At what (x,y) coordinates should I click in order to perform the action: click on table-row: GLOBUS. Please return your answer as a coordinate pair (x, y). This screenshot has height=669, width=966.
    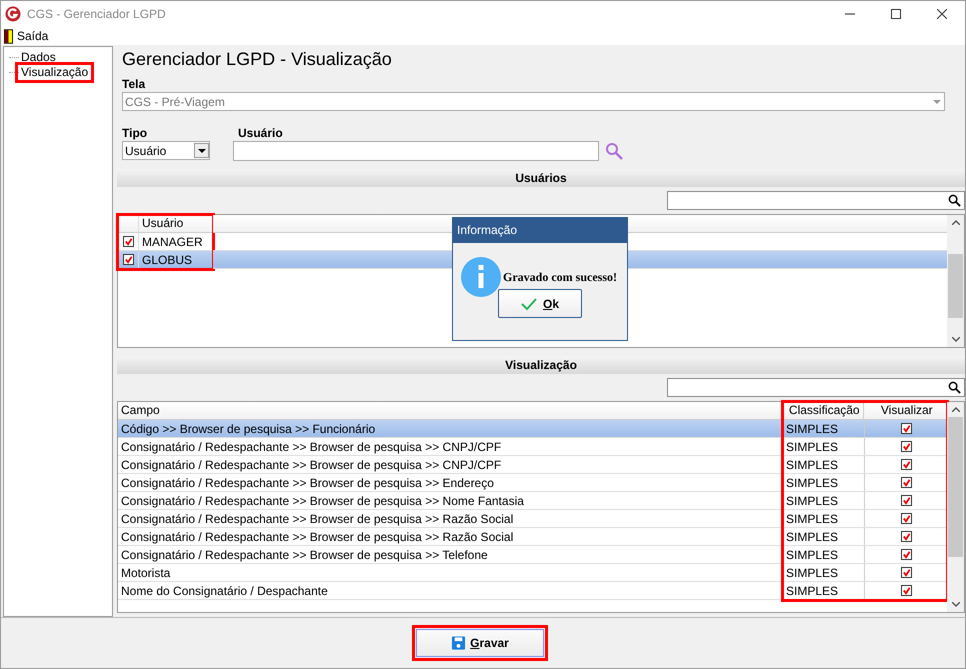
    Looking at the image, I should click on (165, 260).